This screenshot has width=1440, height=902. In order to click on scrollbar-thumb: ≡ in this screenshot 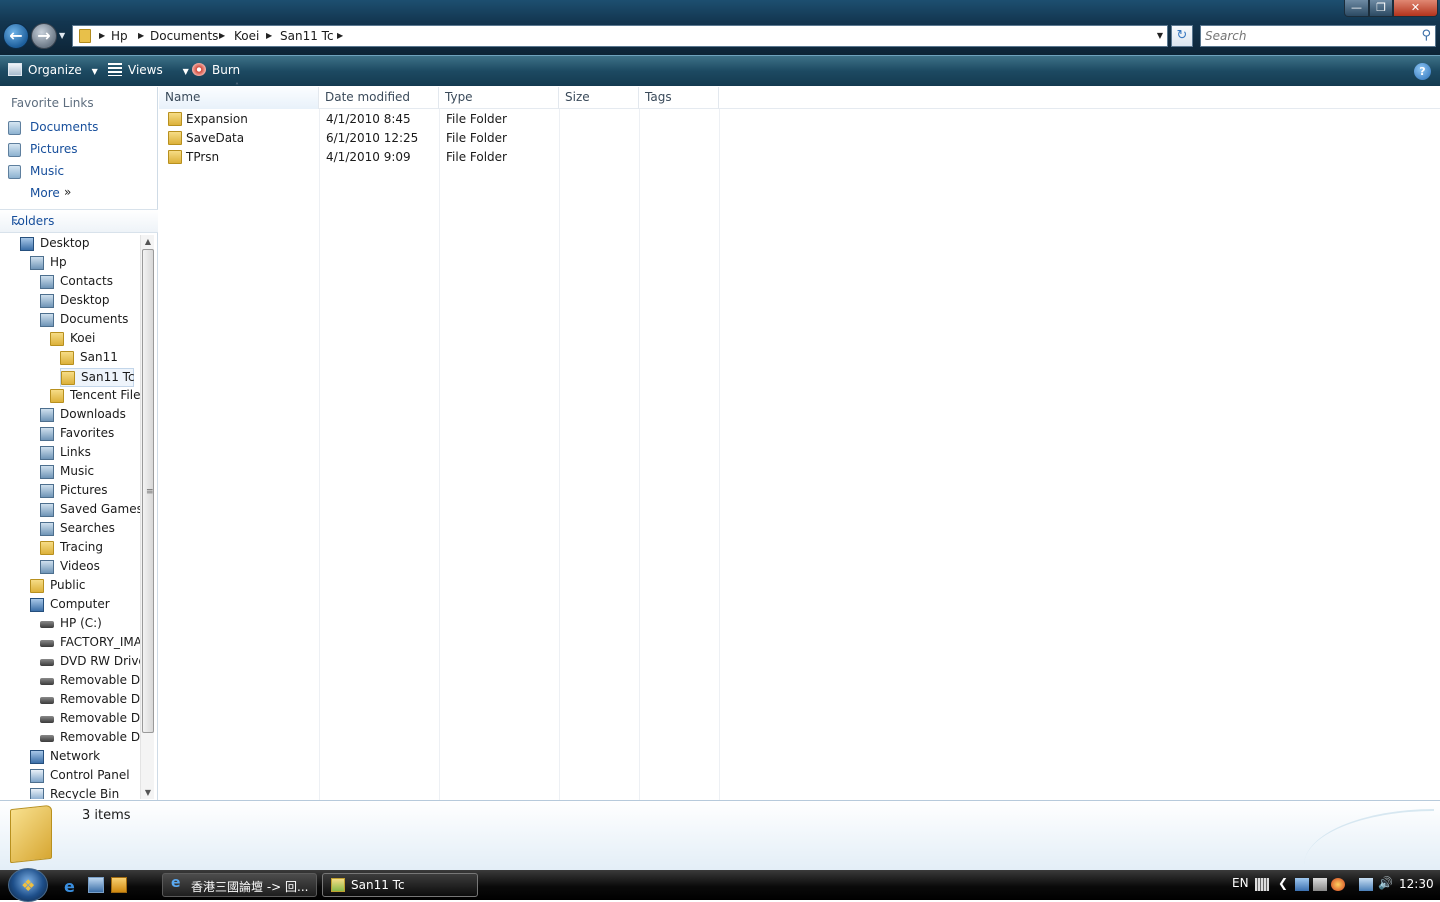, I will do `click(148, 491)`.